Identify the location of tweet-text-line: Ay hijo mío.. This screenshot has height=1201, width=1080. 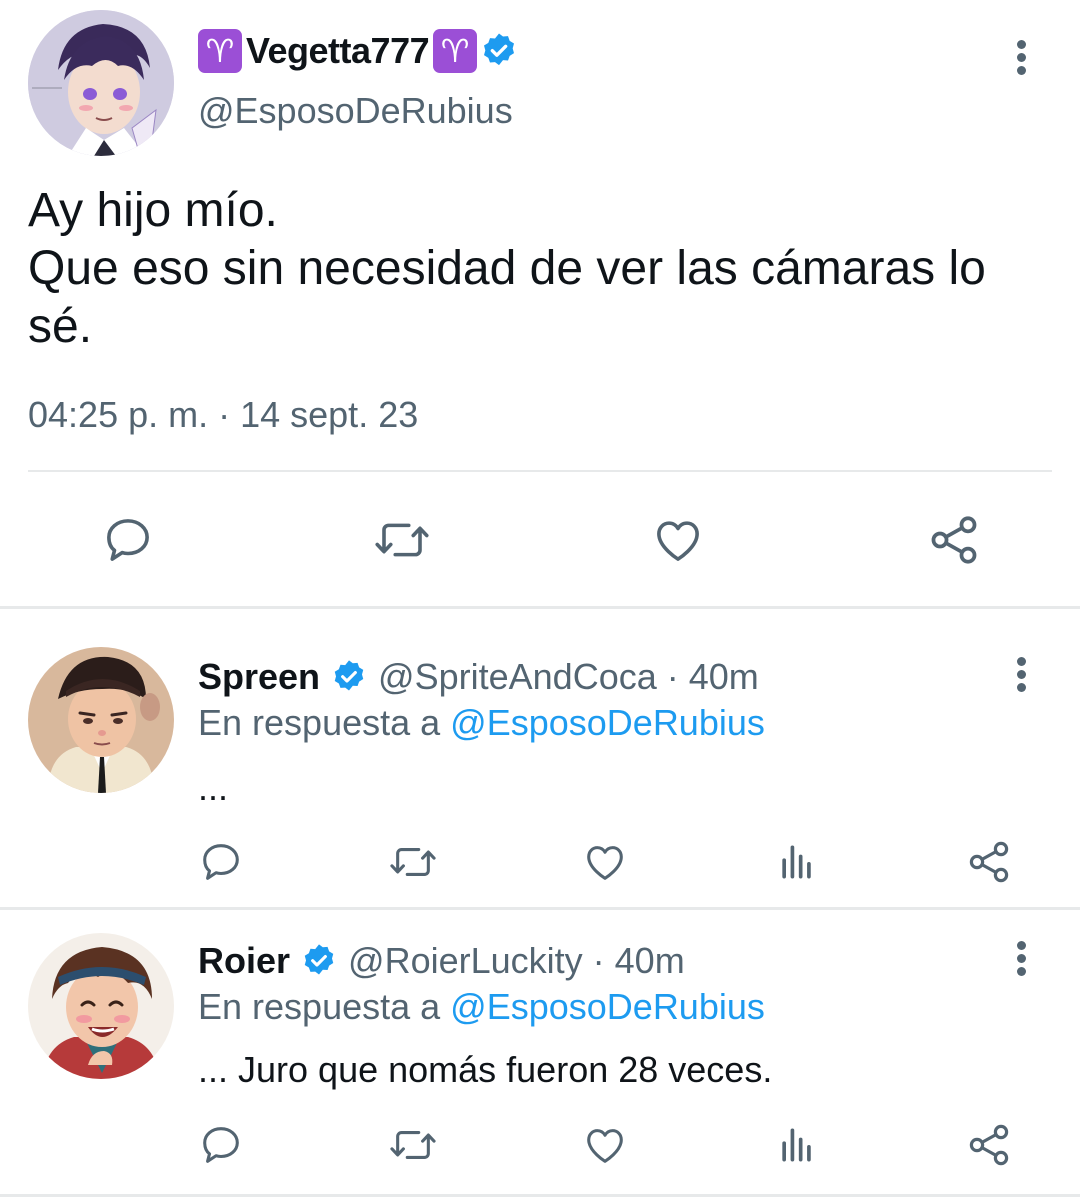
(153, 210).